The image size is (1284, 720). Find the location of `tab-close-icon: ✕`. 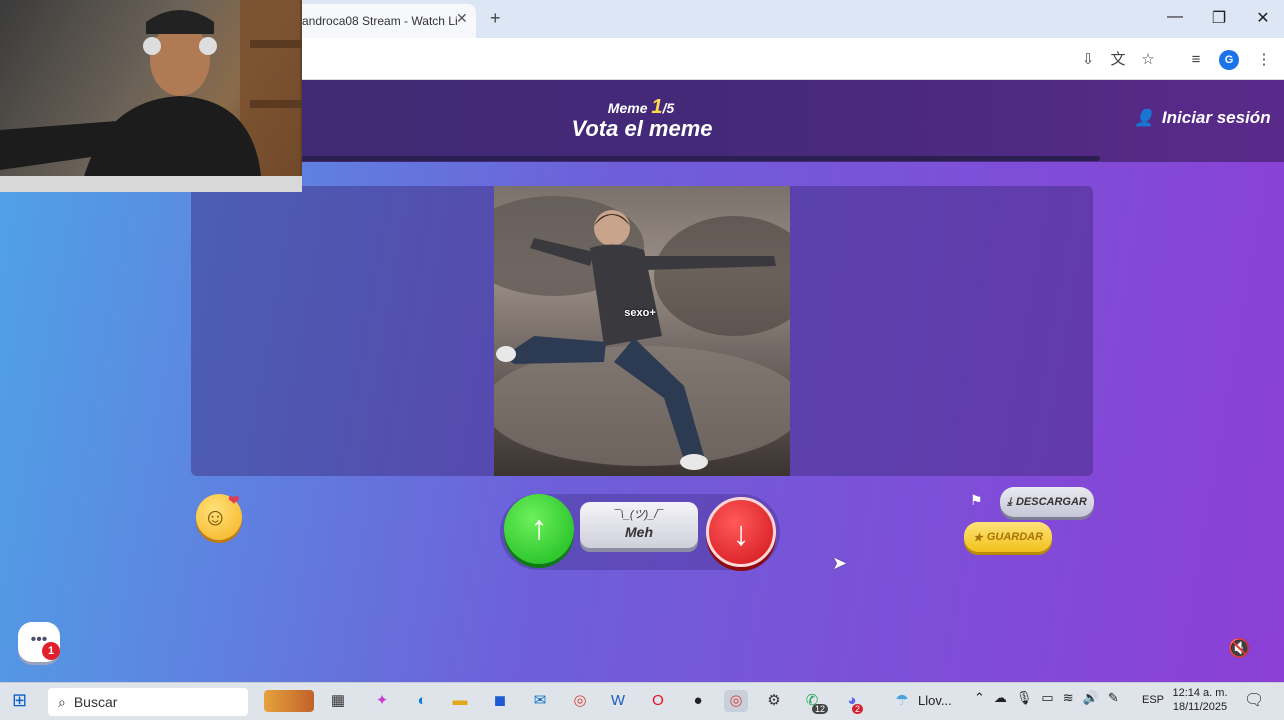

tab-close-icon: ✕ is located at coordinates (462, 18).